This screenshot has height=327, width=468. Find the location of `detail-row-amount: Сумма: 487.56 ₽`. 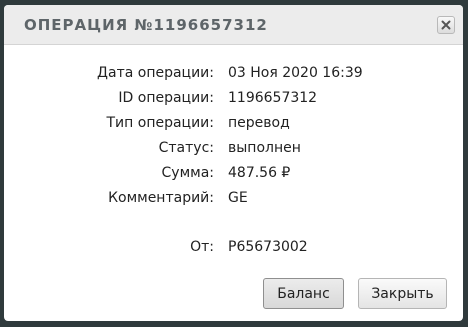

detail-row-amount: Сумма: 487.56 ₽ is located at coordinates (233, 173).